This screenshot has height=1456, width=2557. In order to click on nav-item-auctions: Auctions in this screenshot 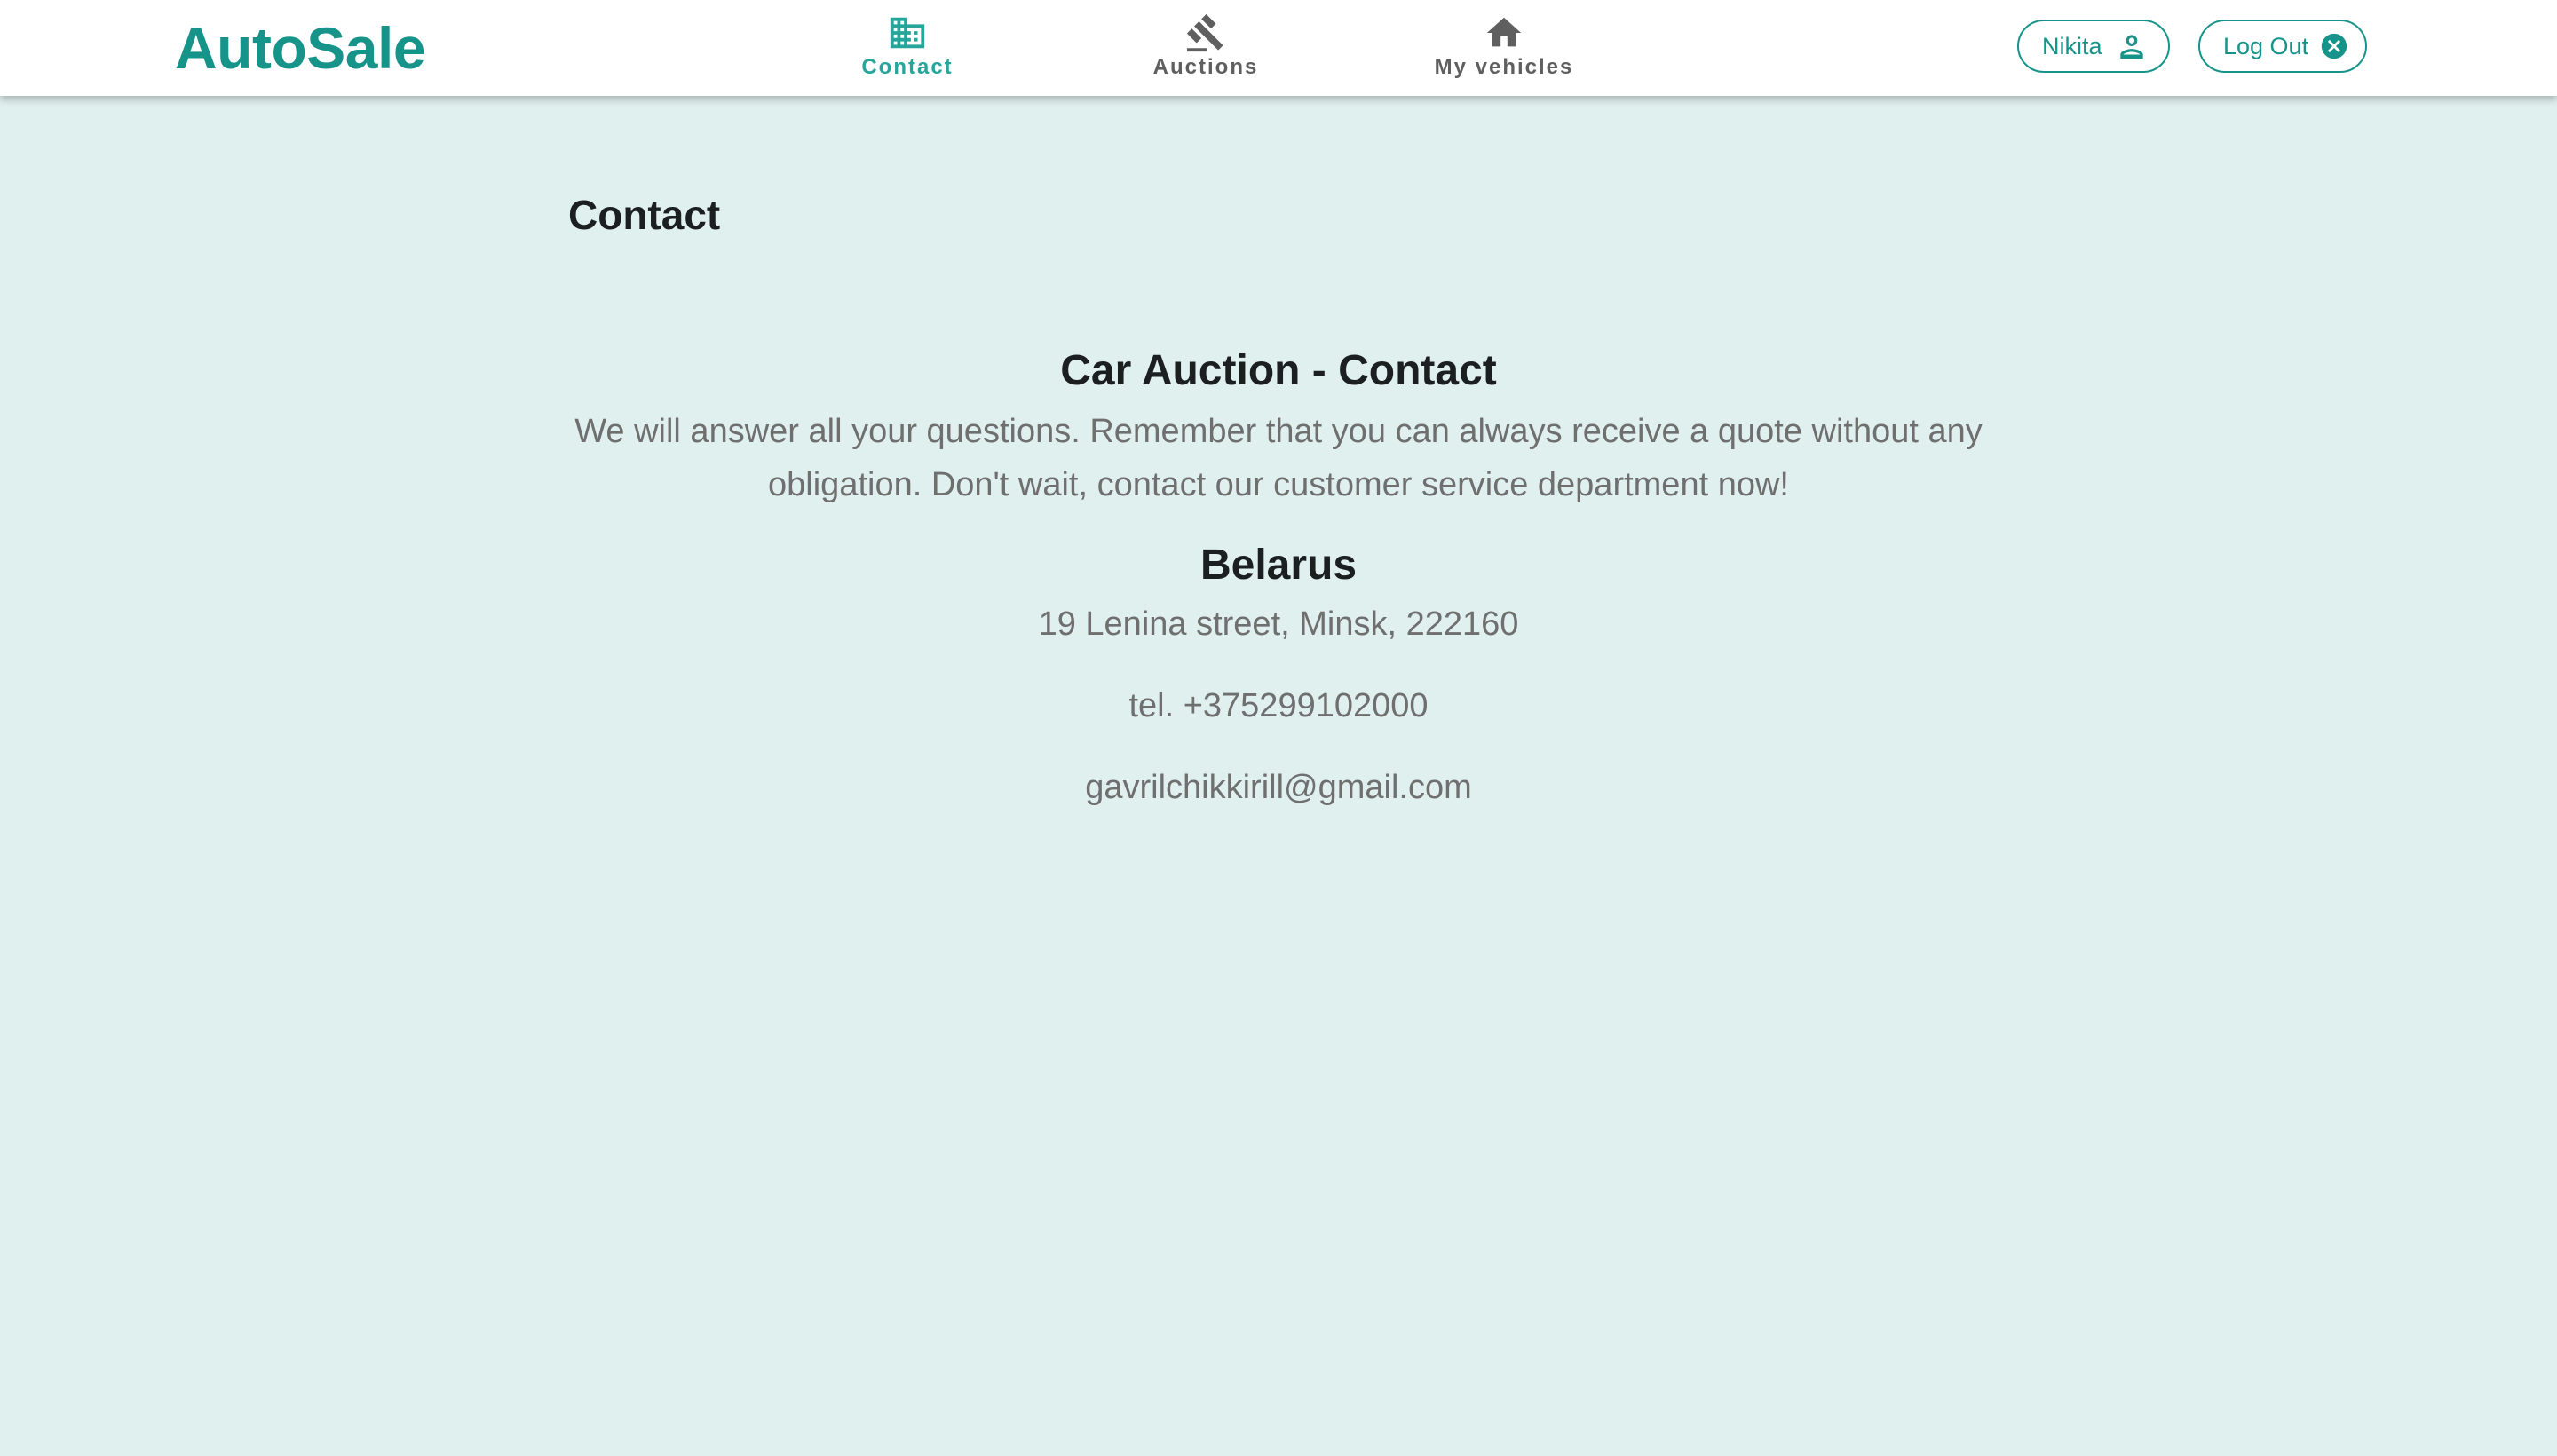, I will do `click(1205, 48)`.